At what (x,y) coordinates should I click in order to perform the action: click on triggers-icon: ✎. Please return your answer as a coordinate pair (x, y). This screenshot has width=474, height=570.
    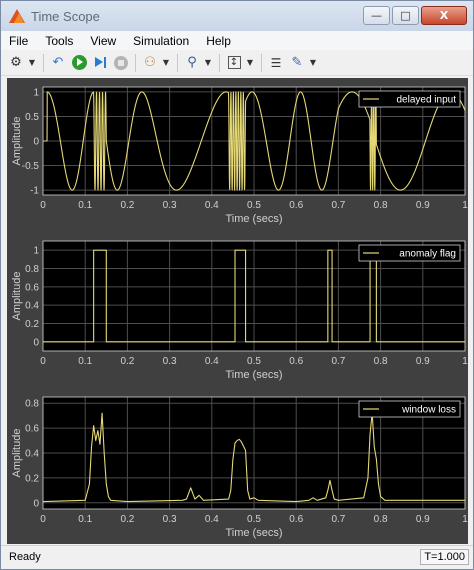
    Looking at the image, I should click on (297, 63).